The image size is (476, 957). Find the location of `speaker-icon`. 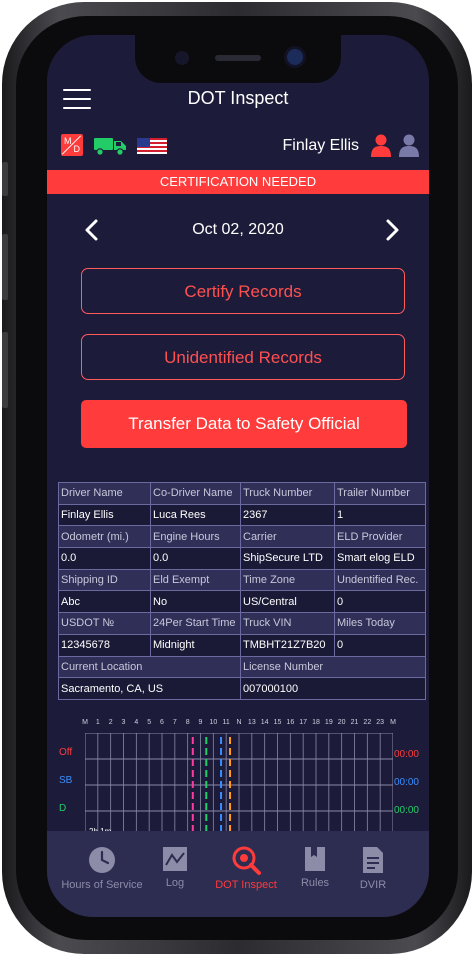

speaker-icon is located at coordinates (238, 58).